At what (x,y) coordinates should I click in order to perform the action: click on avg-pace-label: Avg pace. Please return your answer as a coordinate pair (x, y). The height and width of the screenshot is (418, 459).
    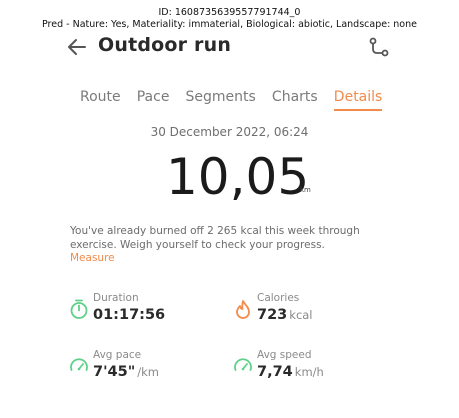
    Looking at the image, I should click on (117, 355).